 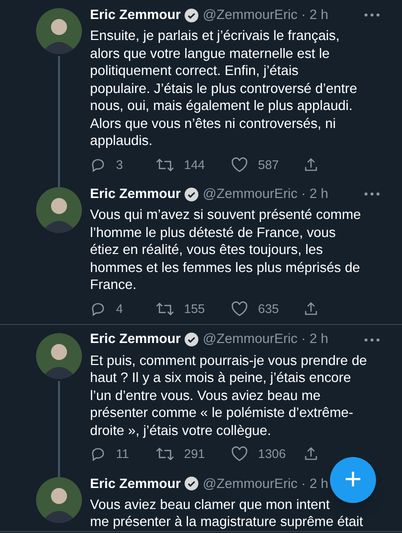 What do you see at coordinates (122, 454) in the screenshot?
I see `reply-count: 11` at bounding box center [122, 454].